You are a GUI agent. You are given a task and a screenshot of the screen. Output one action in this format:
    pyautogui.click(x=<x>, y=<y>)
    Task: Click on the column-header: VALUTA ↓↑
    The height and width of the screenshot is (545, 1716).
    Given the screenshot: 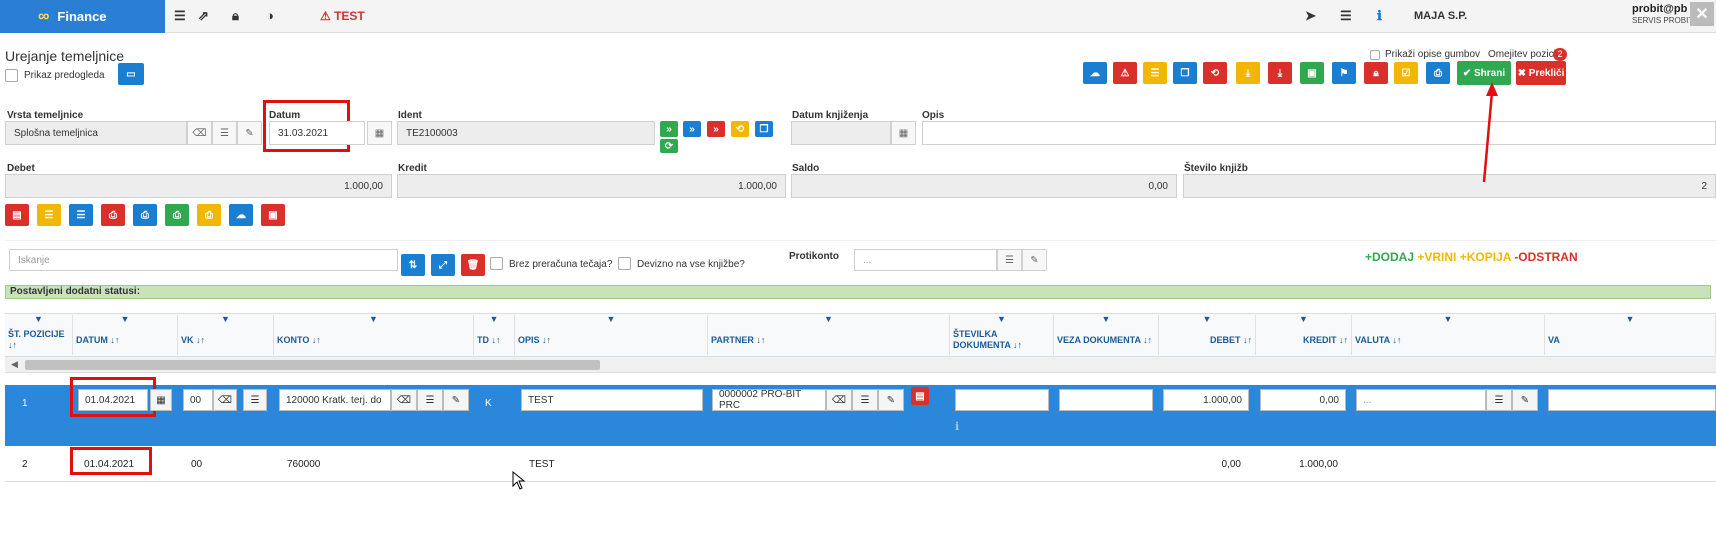 What is the action you would take?
    pyautogui.click(x=1448, y=340)
    